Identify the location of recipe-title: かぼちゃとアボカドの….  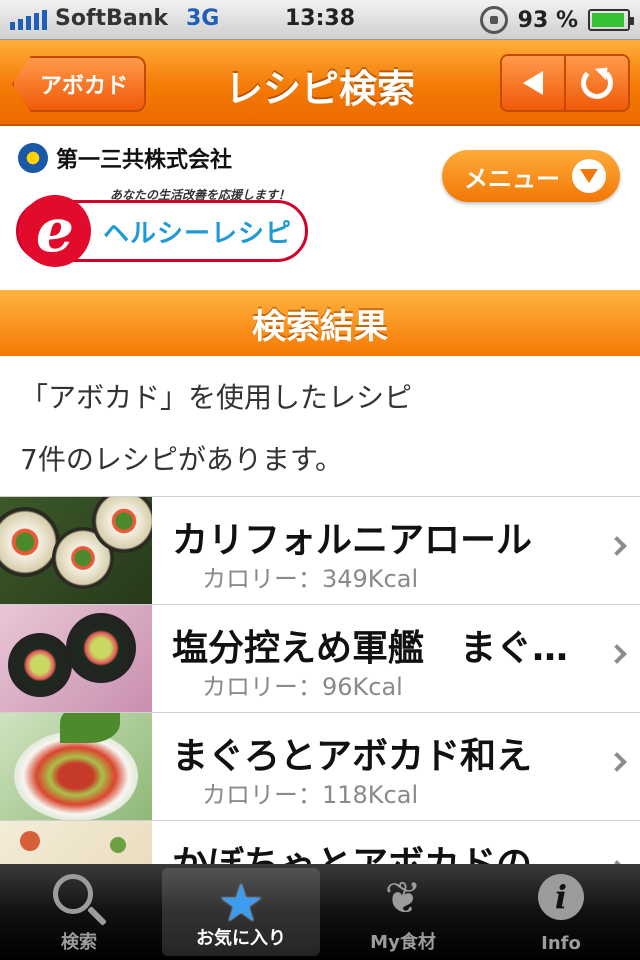
(382, 849).